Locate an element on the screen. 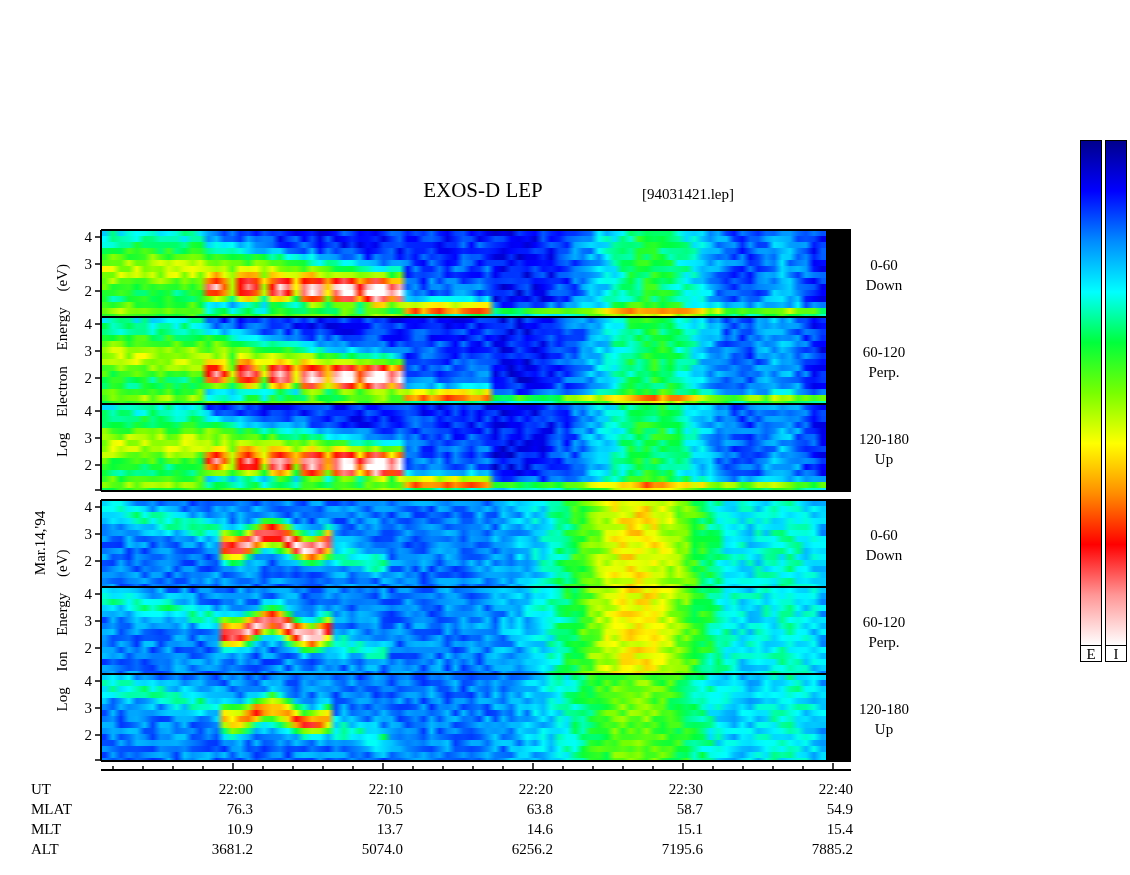 The width and height of the screenshot is (1130, 875). axis-value: 22:30 is located at coordinates (685, 789).